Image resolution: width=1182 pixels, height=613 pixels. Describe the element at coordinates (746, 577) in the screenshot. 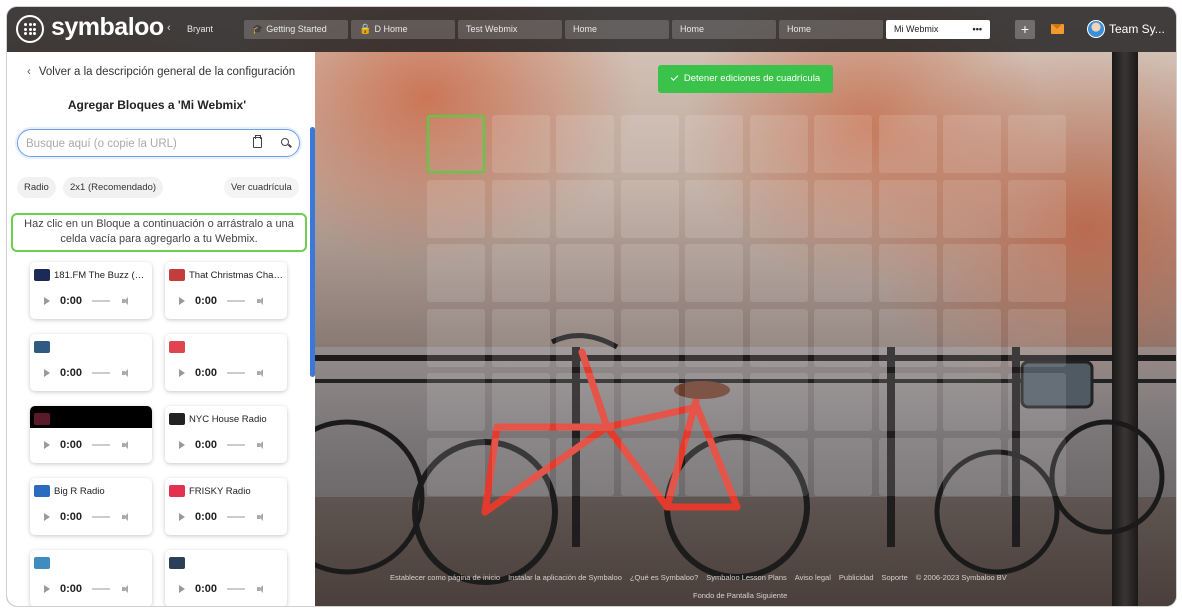

I see `footer-link: Symbaloo Lesson Plans` at that location.